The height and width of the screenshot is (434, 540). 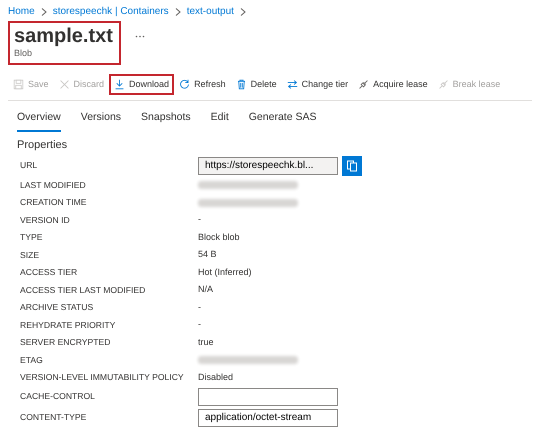 I want to click on property-label: SERVER ENCRYPTED, so click(x=66, y=342).